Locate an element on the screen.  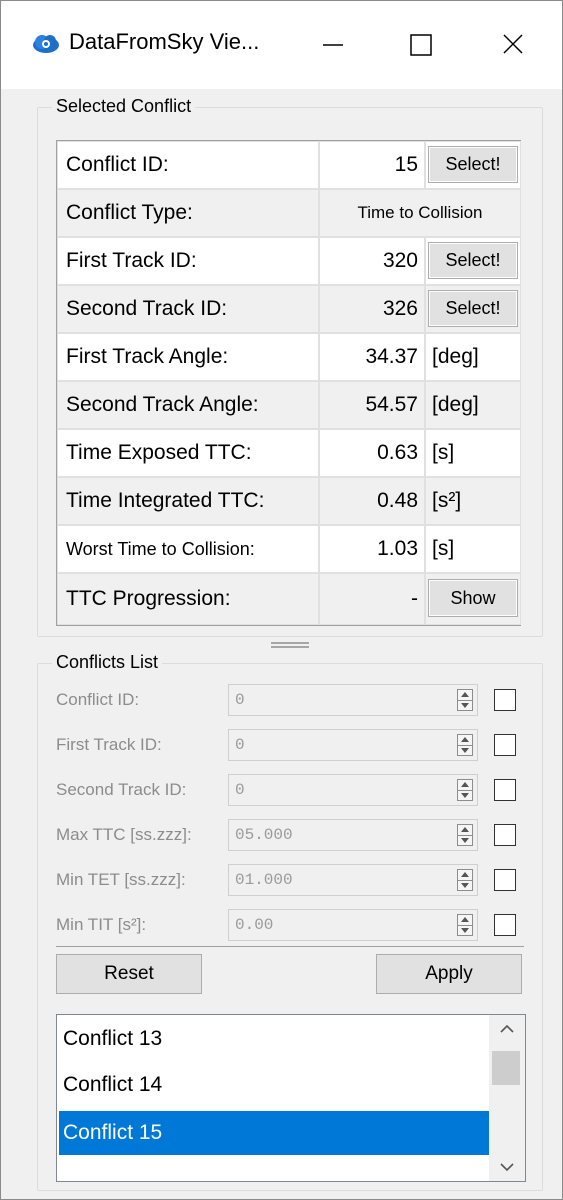
time-exposed-ttc-label: Time Exposed TTC: is located at coordinates (188, 453).